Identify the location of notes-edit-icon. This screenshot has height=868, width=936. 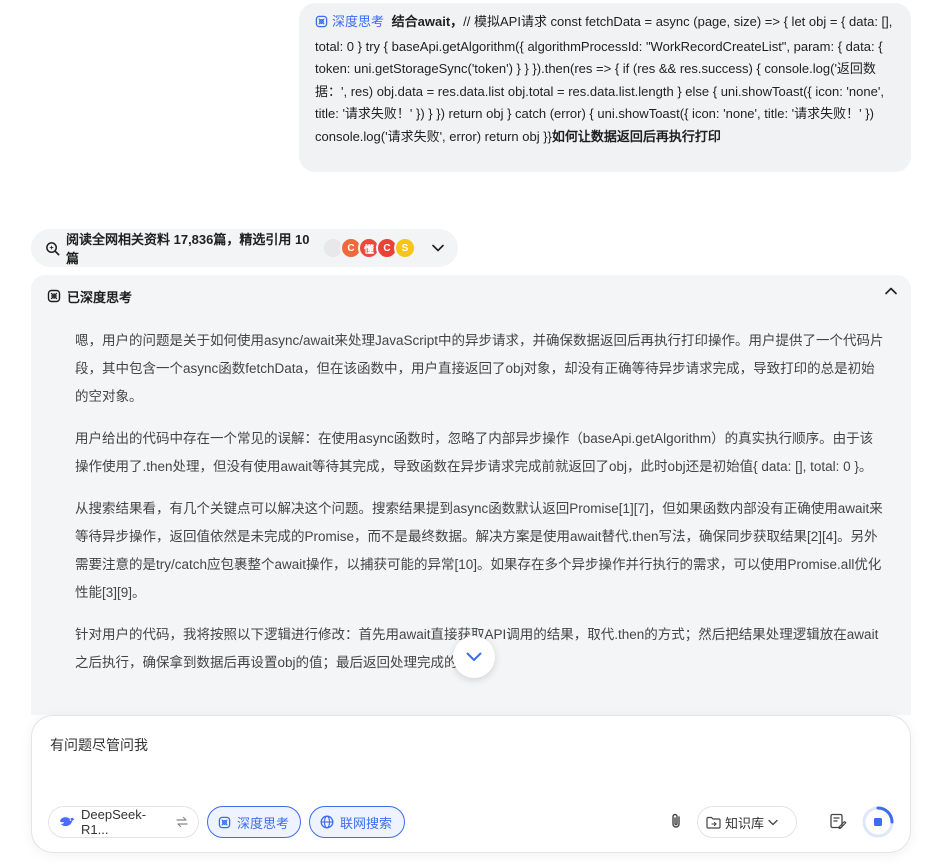
(838, 821).